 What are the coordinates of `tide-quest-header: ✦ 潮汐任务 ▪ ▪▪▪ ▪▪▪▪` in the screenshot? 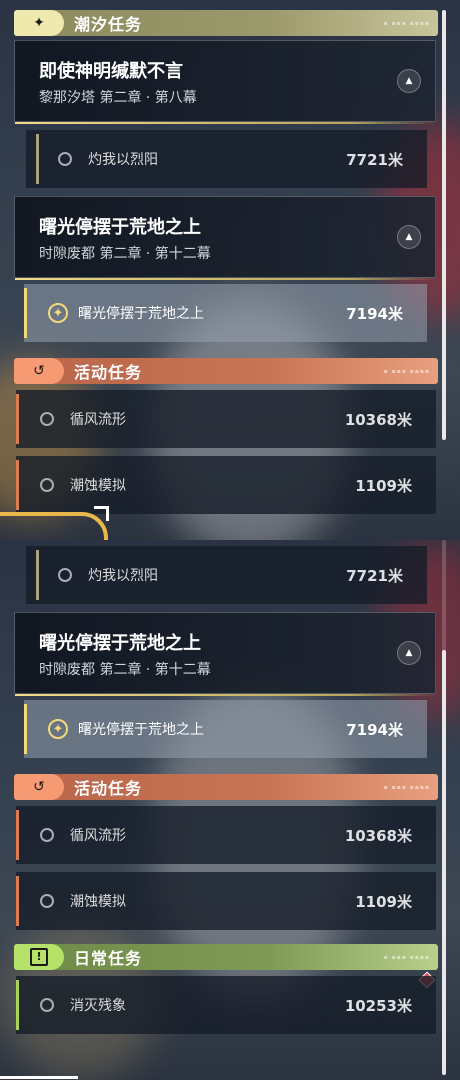 It's located at (226, 23).